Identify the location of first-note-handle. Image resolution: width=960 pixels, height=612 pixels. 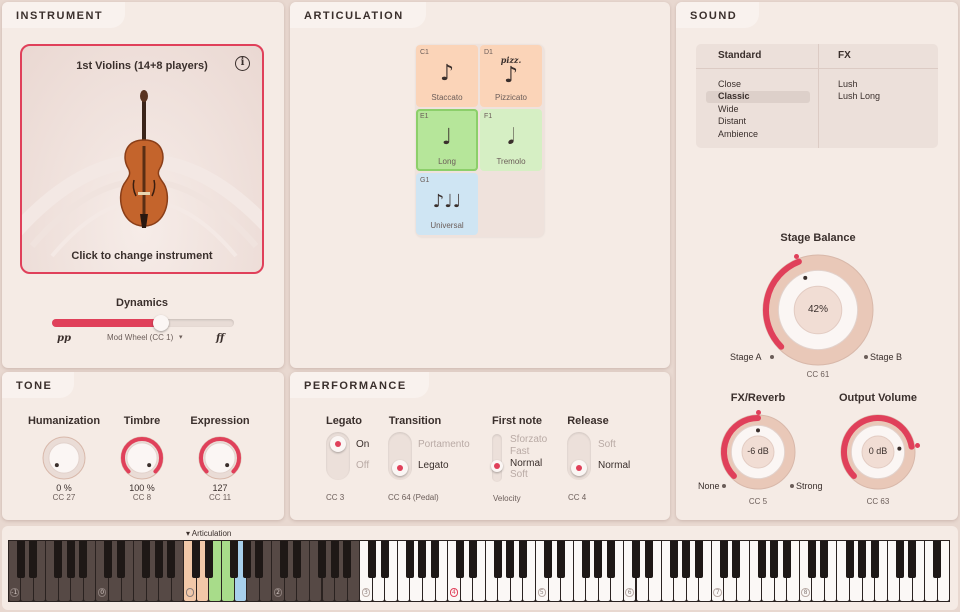
(497, 466).